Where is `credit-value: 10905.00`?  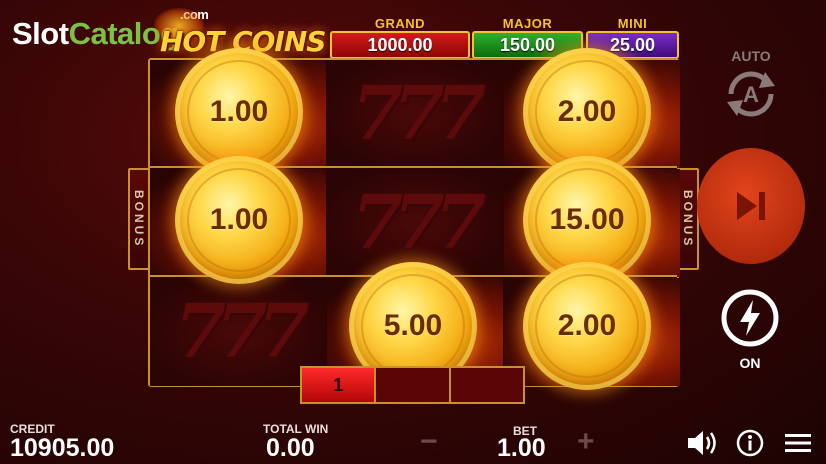 credit-value: 10905.00 is located at coordinates (62, 448).